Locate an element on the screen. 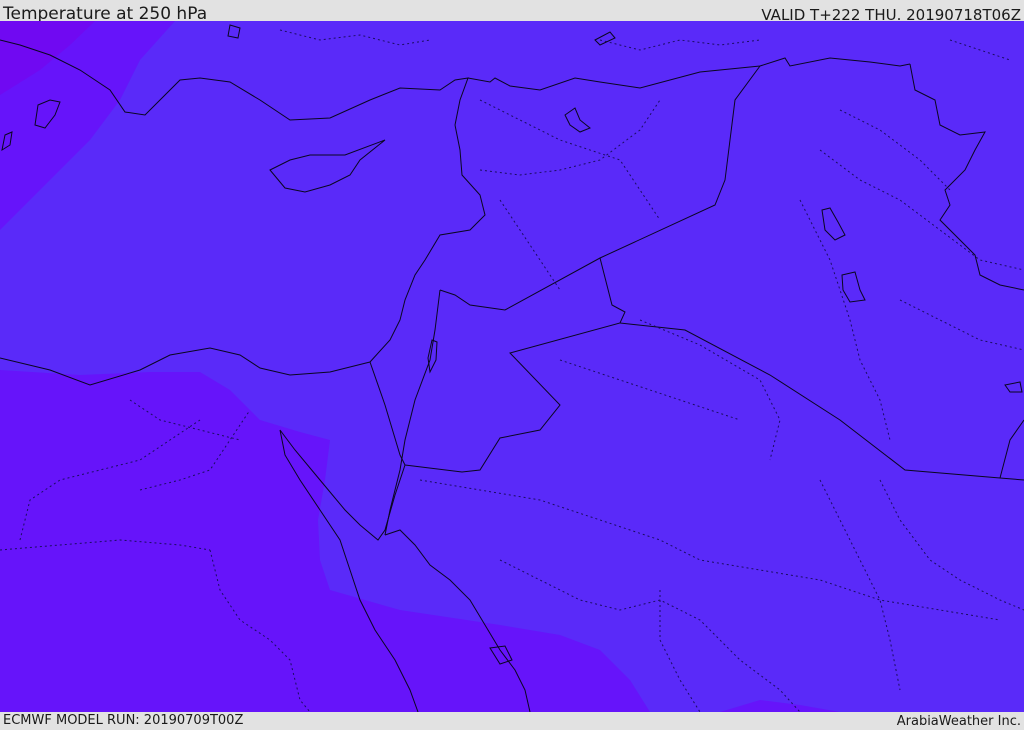  model-run-label: ECMWF MODEL RUN: 20190709T00Z is located at coordinates (123, 720).